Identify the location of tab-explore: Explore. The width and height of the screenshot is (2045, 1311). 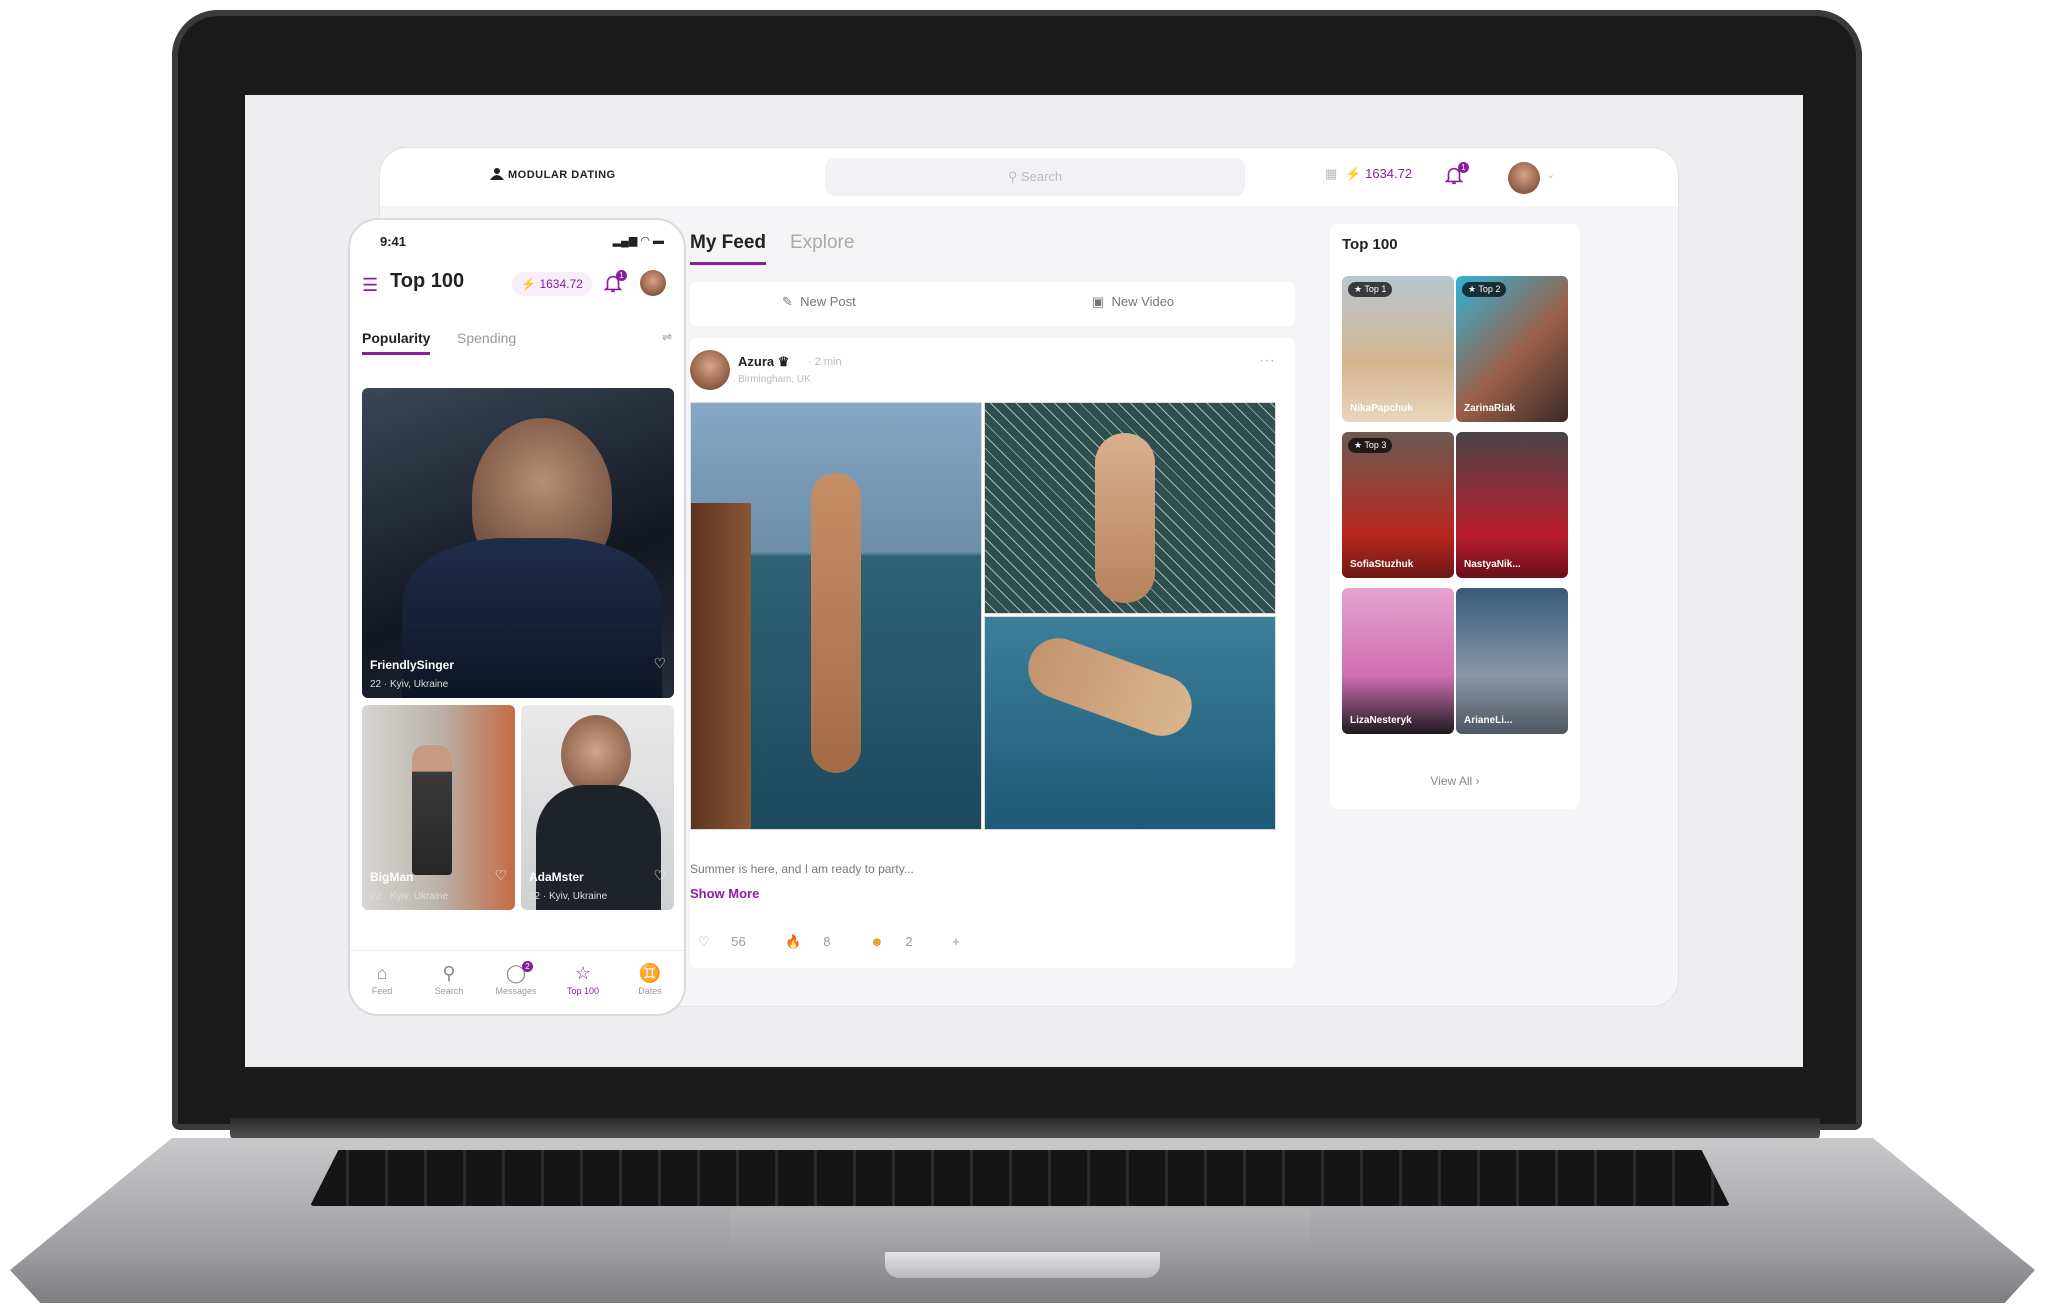
(822, 247).